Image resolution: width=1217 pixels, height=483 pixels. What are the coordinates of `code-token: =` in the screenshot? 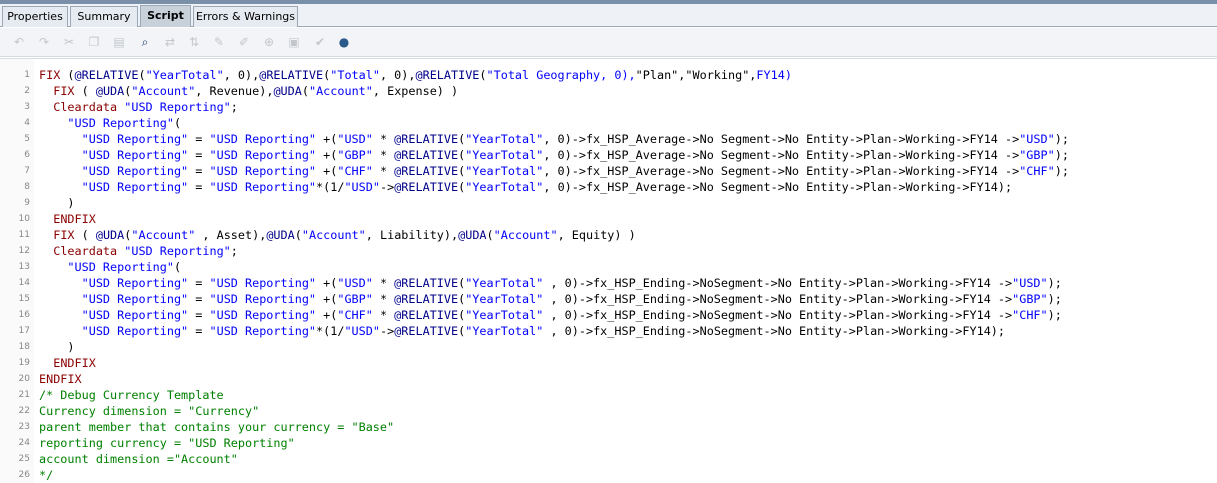 It's located at (199, 299).